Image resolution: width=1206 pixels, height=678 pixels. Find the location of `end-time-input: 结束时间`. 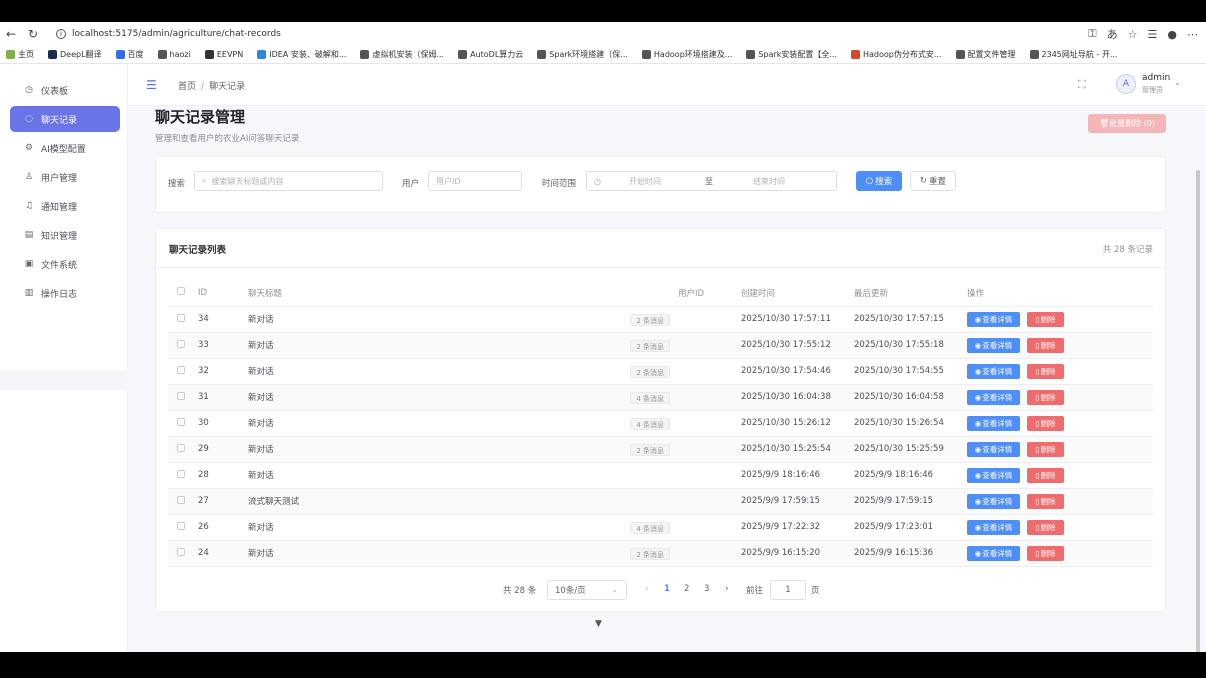

end-time-input: 结束时间 is located at coordinates (769, 181).